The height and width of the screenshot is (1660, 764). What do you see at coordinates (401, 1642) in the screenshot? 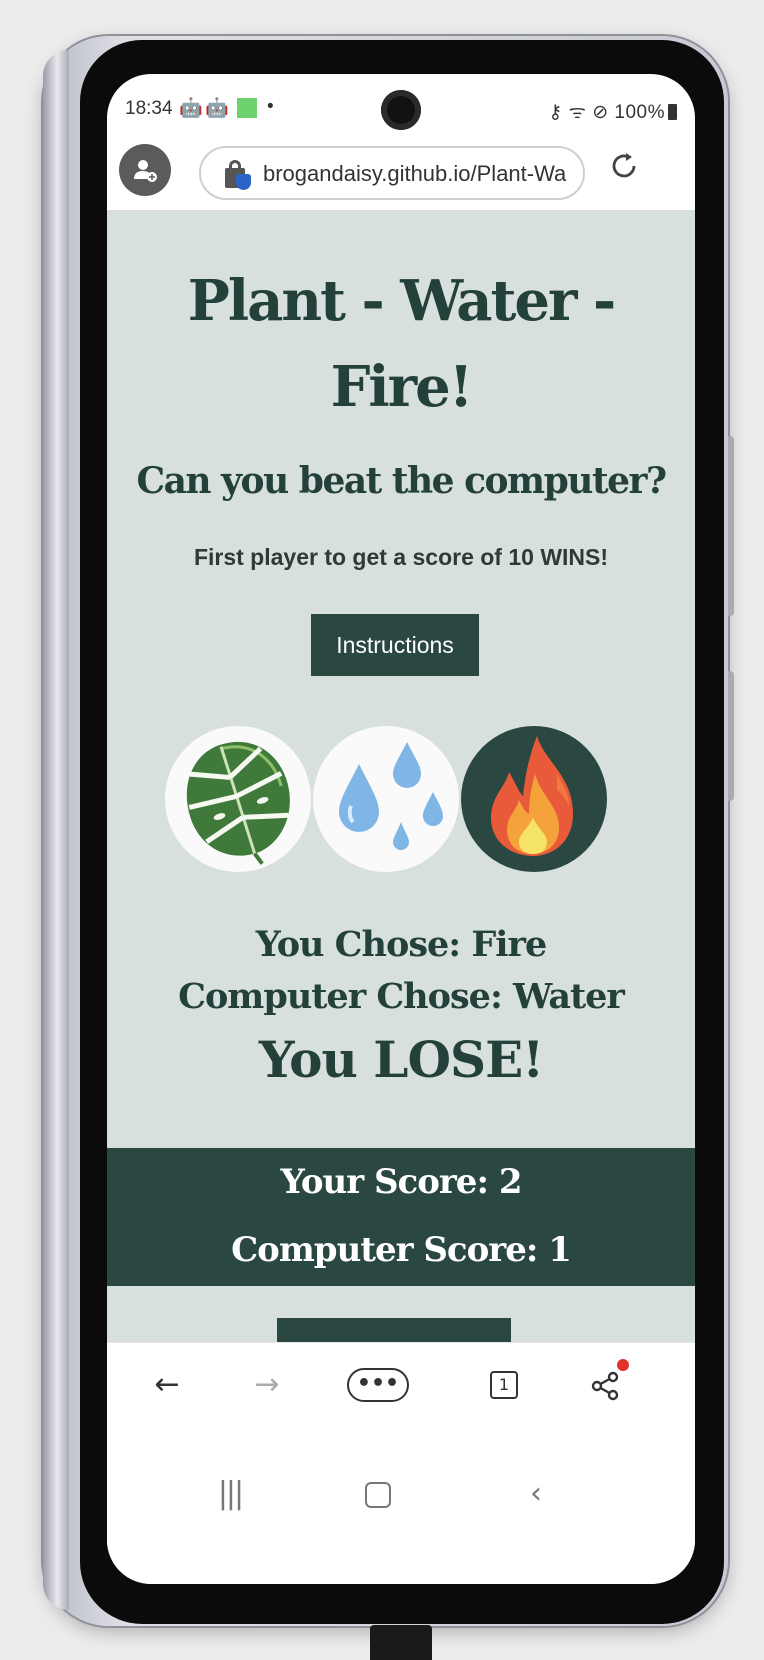
I see `usb-cable` at bounding box center [401, 1642].